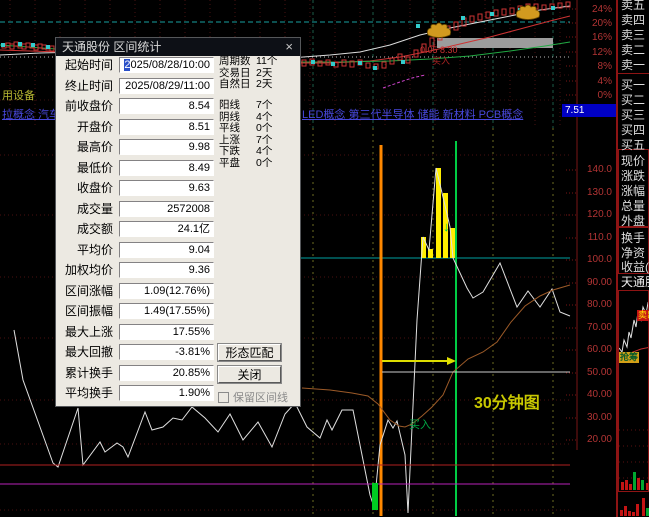 The image size is (649, 517). What do you see at coordinates (589, 110) in the screenshot?
I see `current-value-badge: 7.51` at bounding box center [589, 110].